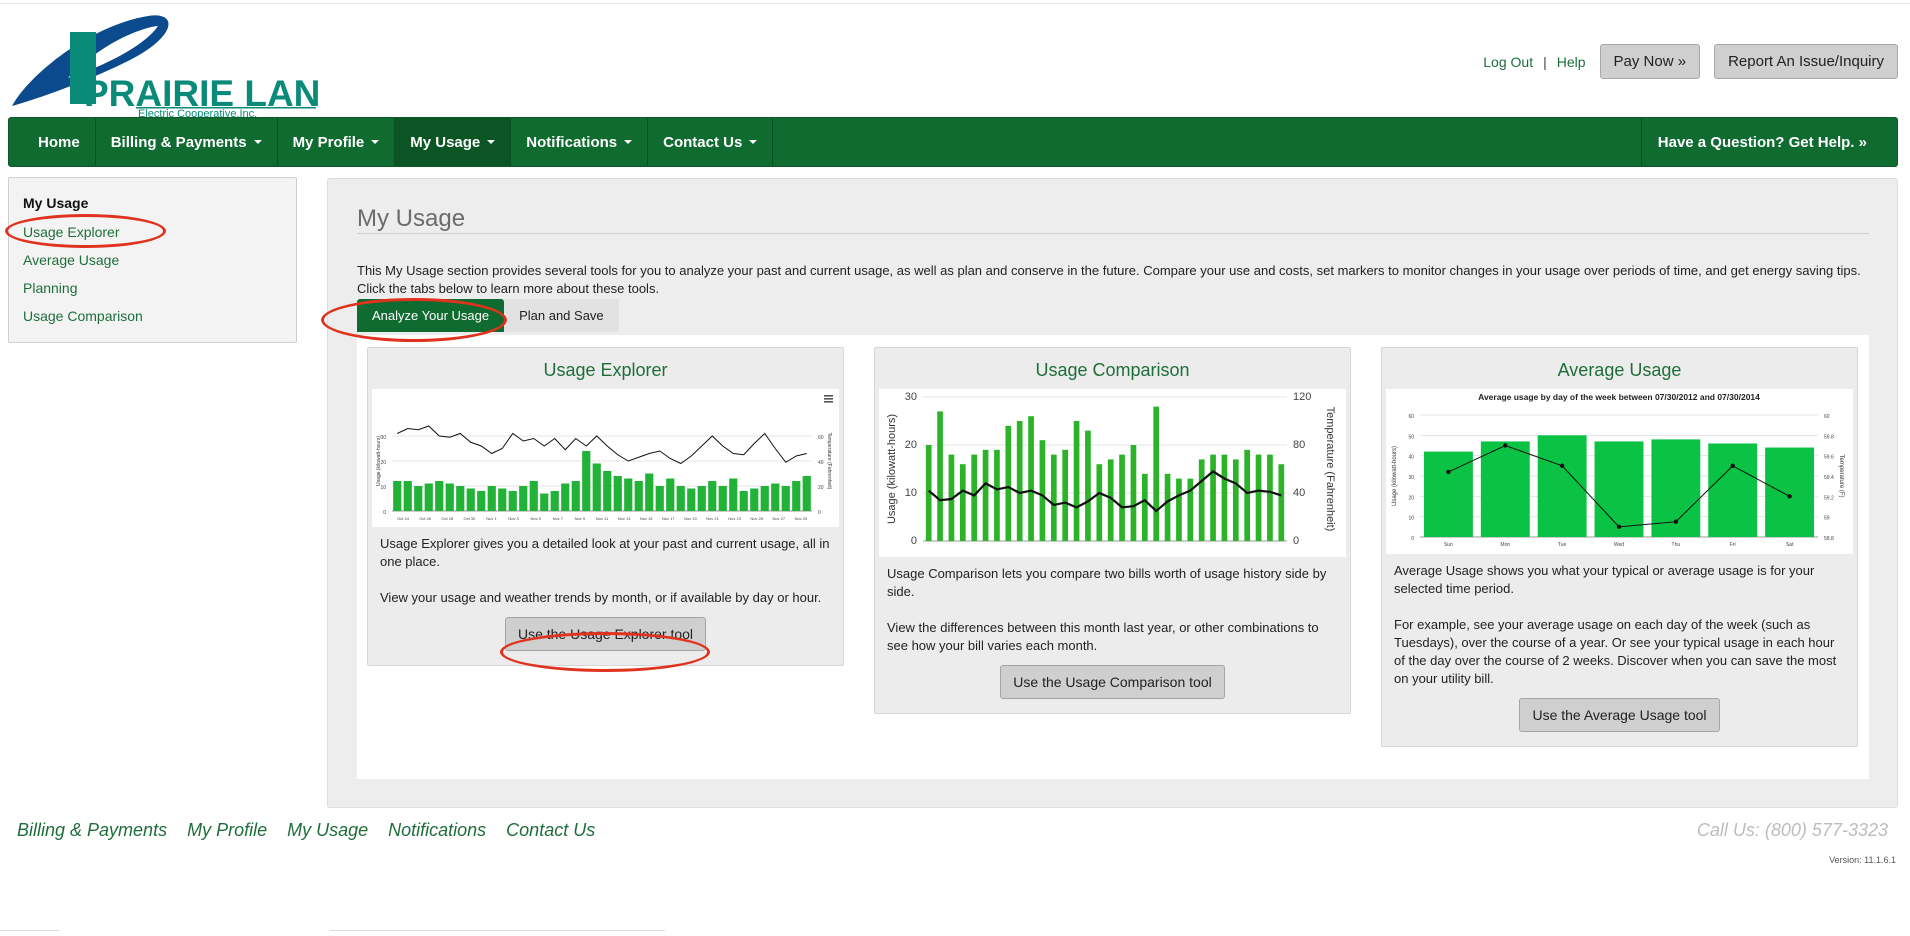  I want to click on nav-home-label: Home, so click(59, 142).